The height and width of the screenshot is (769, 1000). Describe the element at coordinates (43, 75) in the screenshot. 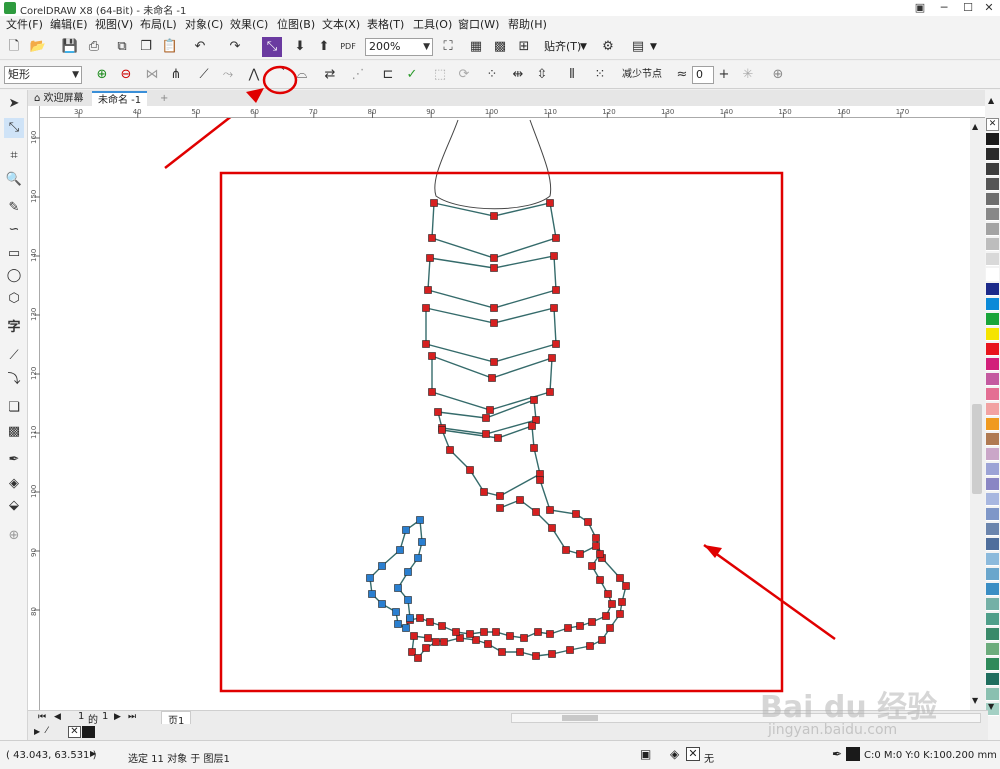

I see `selection-mode-select: 矩形 ▼` at that location.